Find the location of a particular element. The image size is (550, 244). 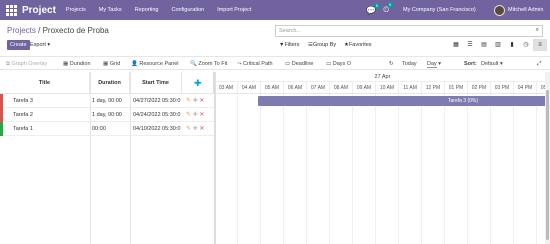

task-bar: Tarefa 3 (0%) is located at coordinates (403, 101).